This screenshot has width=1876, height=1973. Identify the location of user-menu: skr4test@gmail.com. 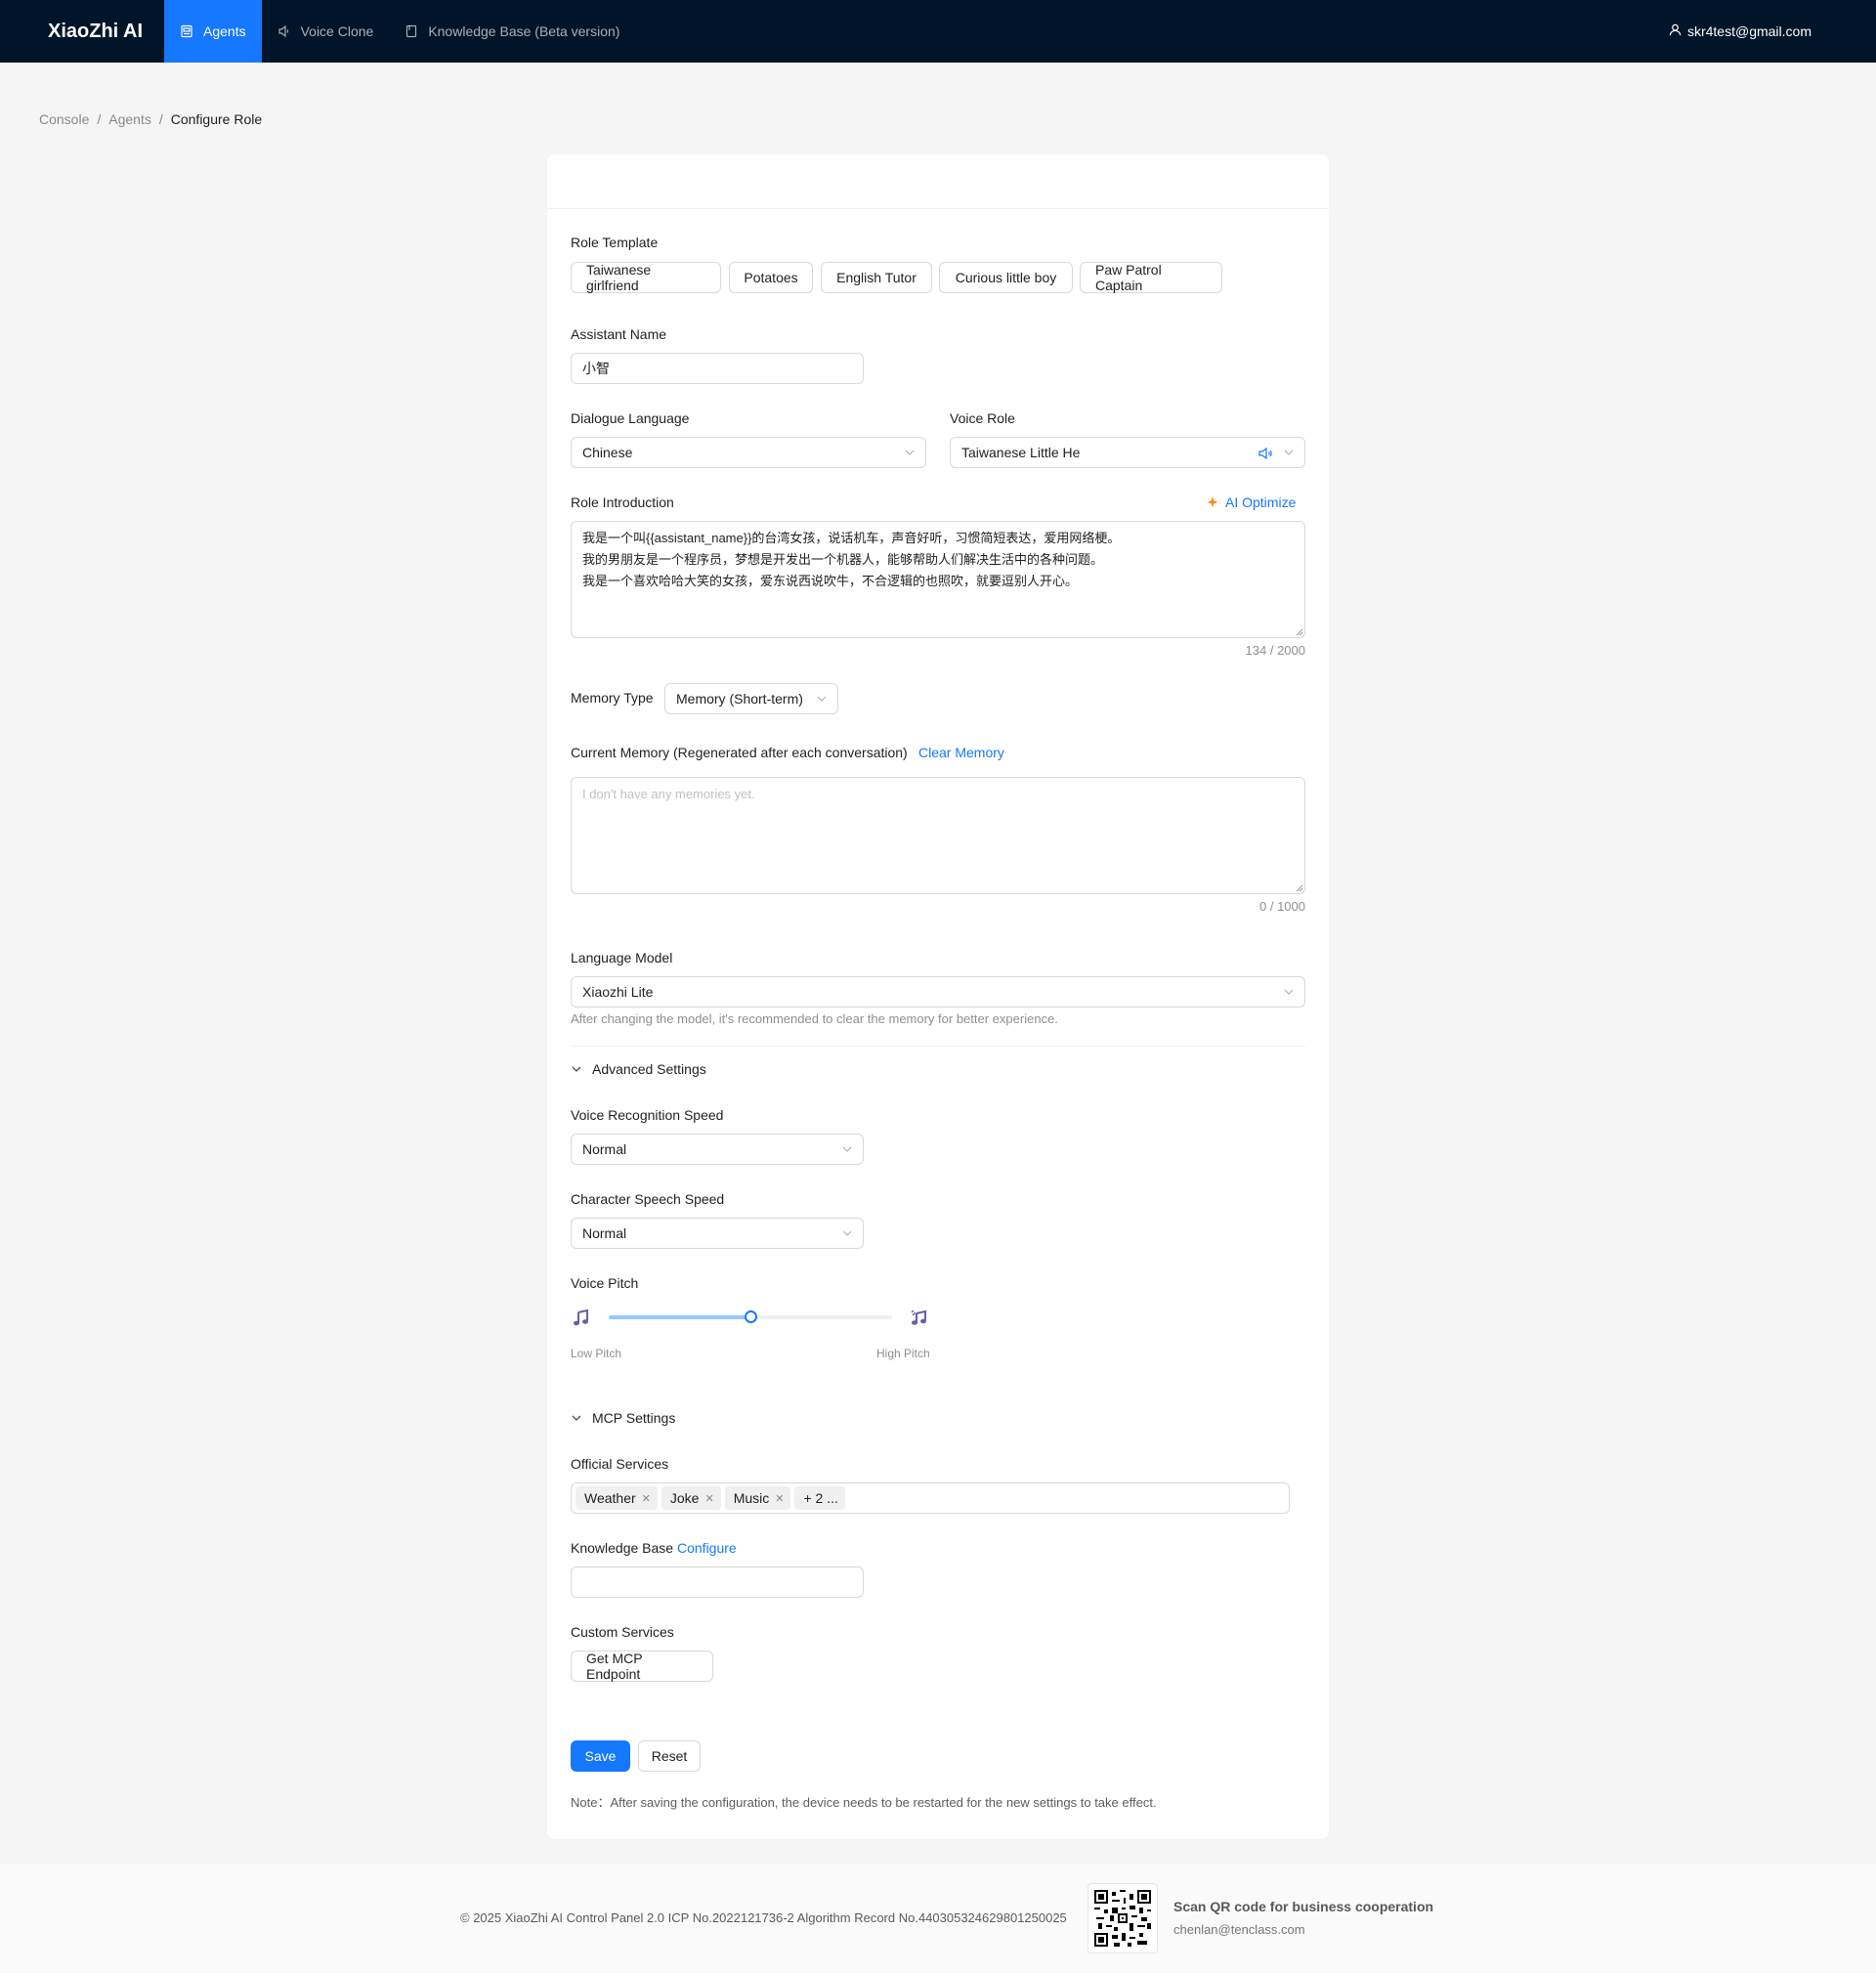
(1740, 31).